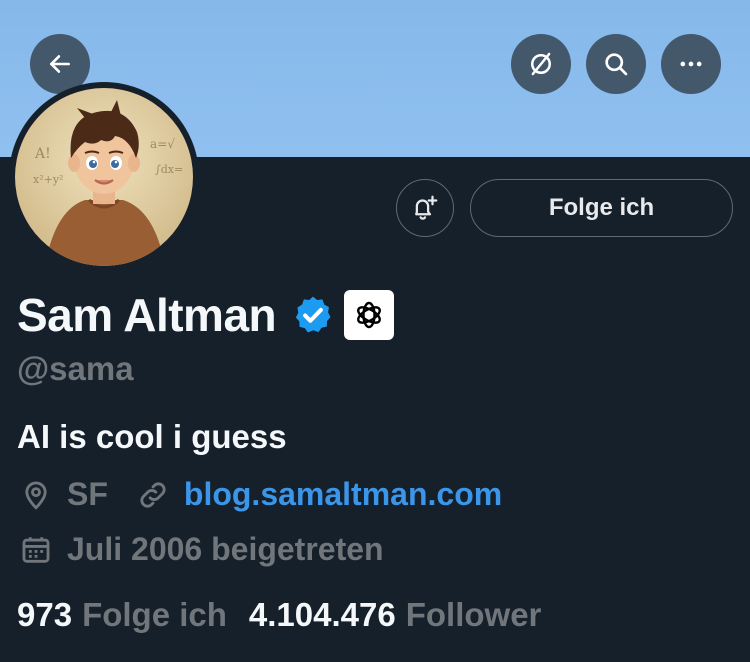  Describe the element at coordinates (153, 495) in the screenshot. I see `link-icon` at that location.